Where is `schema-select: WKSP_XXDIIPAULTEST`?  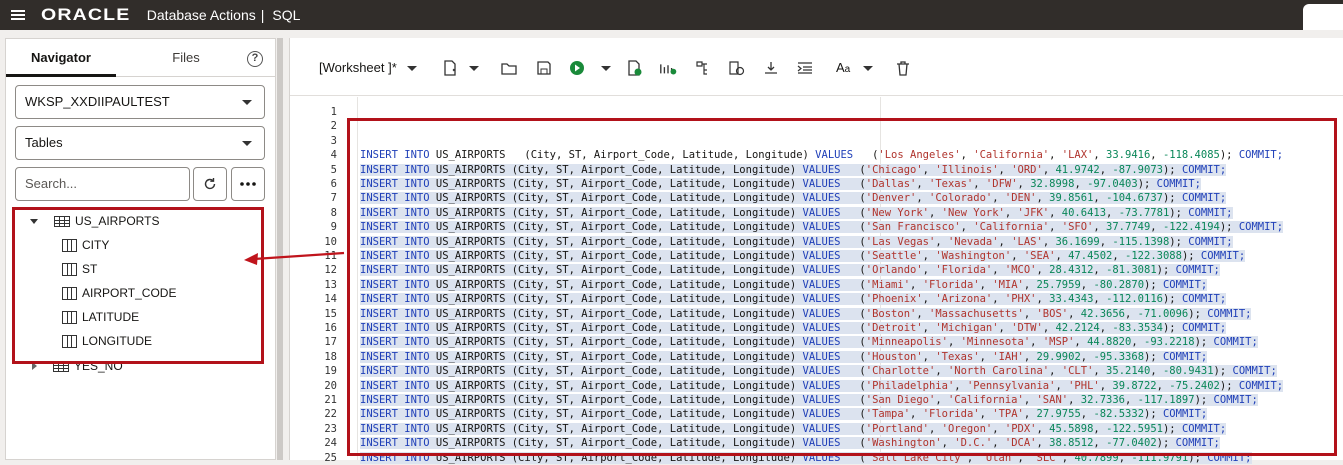 schema-select: WKSP_XXDIIPAULTEST is located at coordinates (140, 102).